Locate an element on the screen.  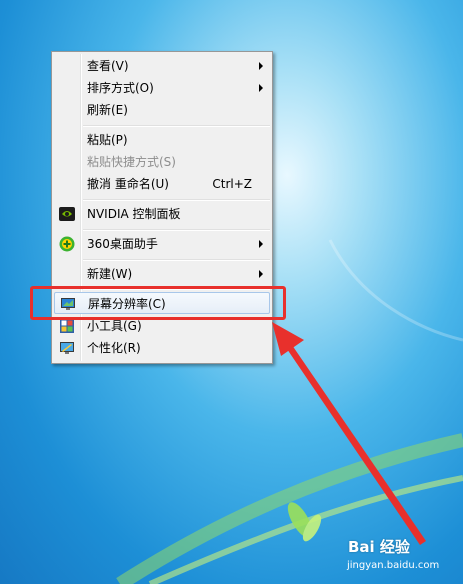
annotation-arrow-icon is located at coordinates (349, 433).